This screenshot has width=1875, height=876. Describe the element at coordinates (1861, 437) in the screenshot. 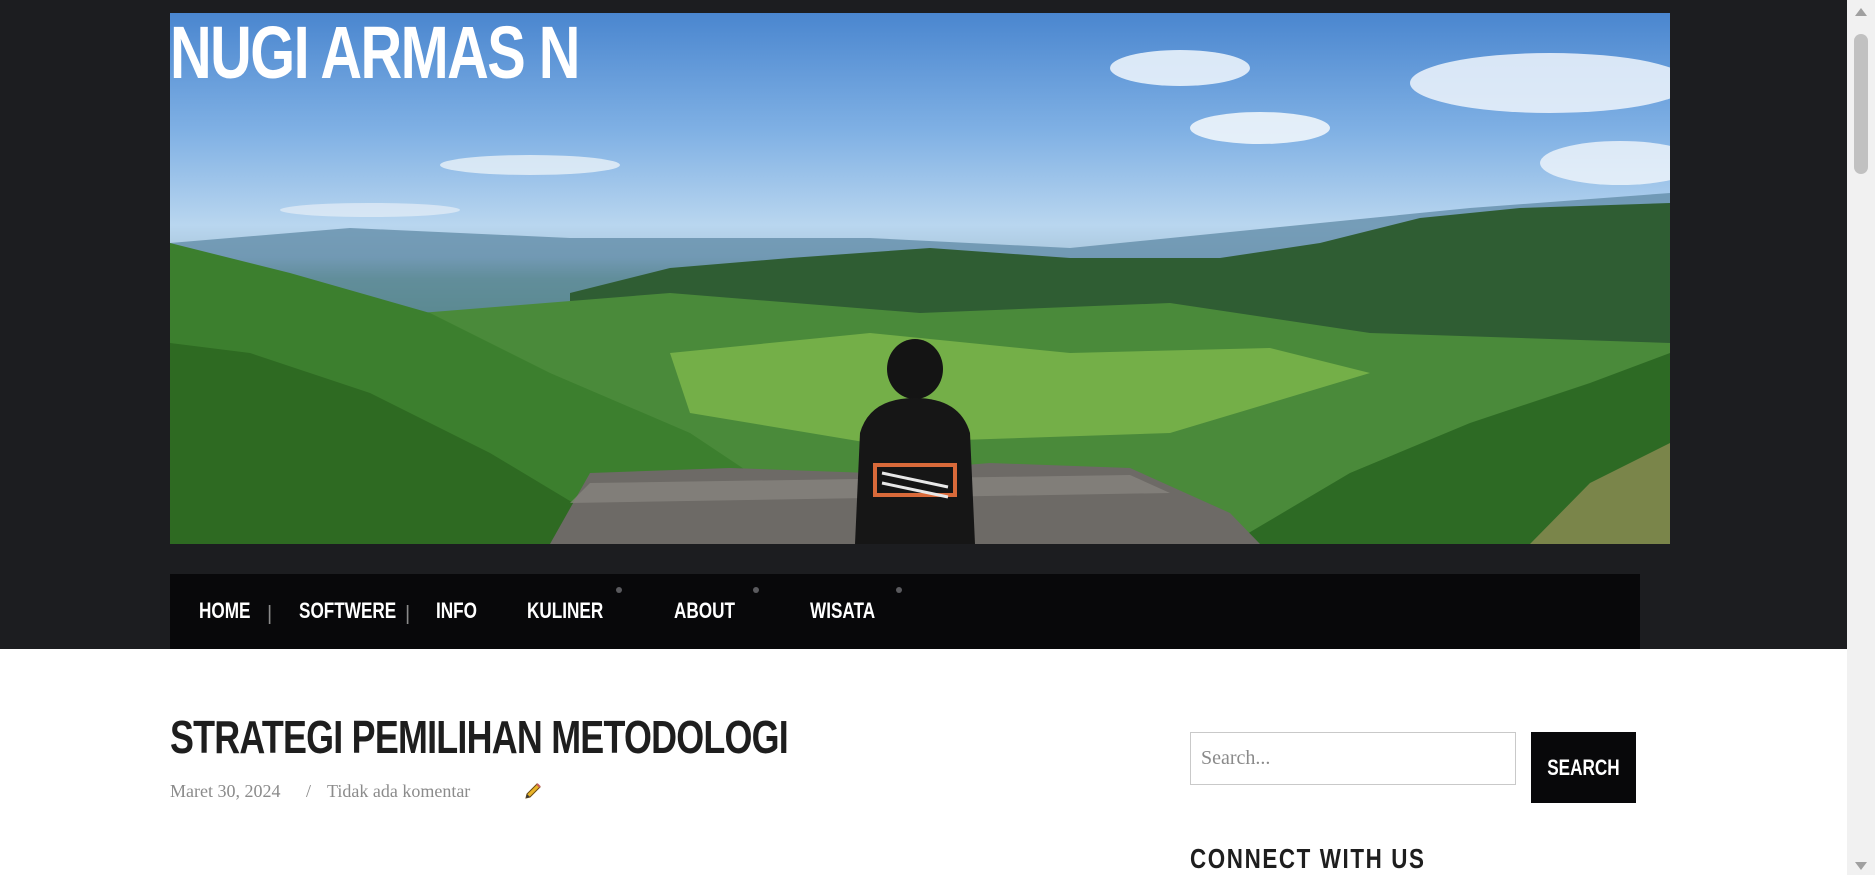

I see `page-scrollbar` at that location.